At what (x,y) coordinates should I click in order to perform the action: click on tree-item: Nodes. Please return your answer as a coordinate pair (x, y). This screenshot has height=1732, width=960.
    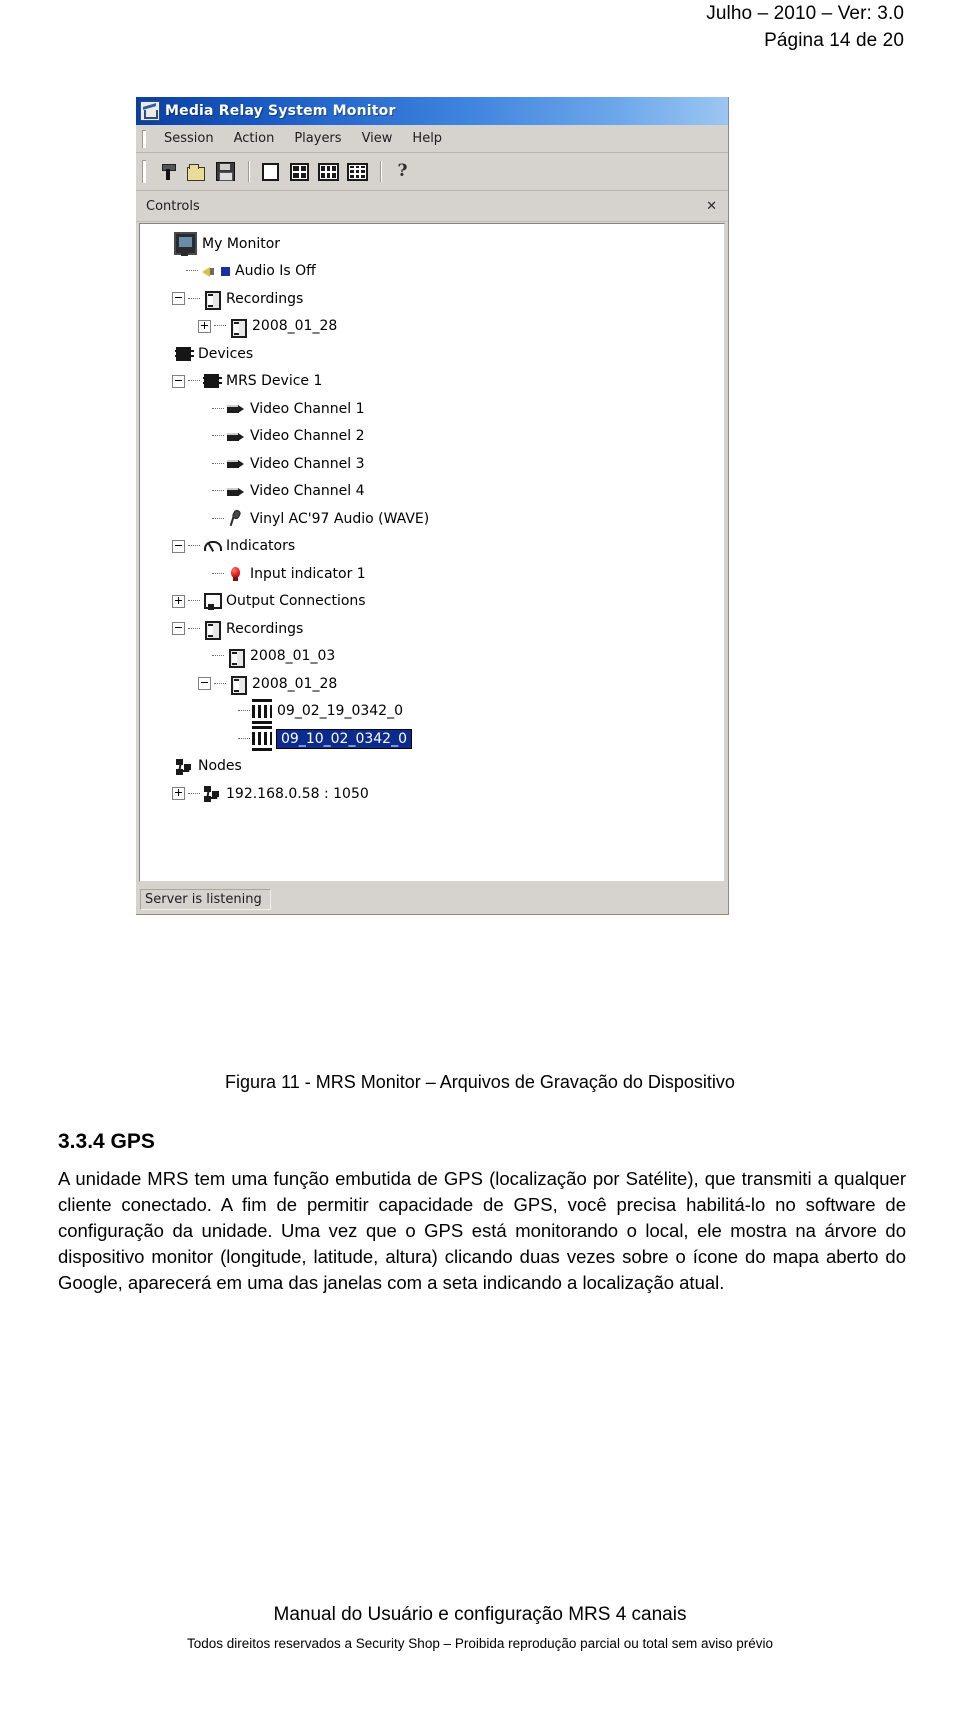
    Looking at the image, I should click on (435, 767).